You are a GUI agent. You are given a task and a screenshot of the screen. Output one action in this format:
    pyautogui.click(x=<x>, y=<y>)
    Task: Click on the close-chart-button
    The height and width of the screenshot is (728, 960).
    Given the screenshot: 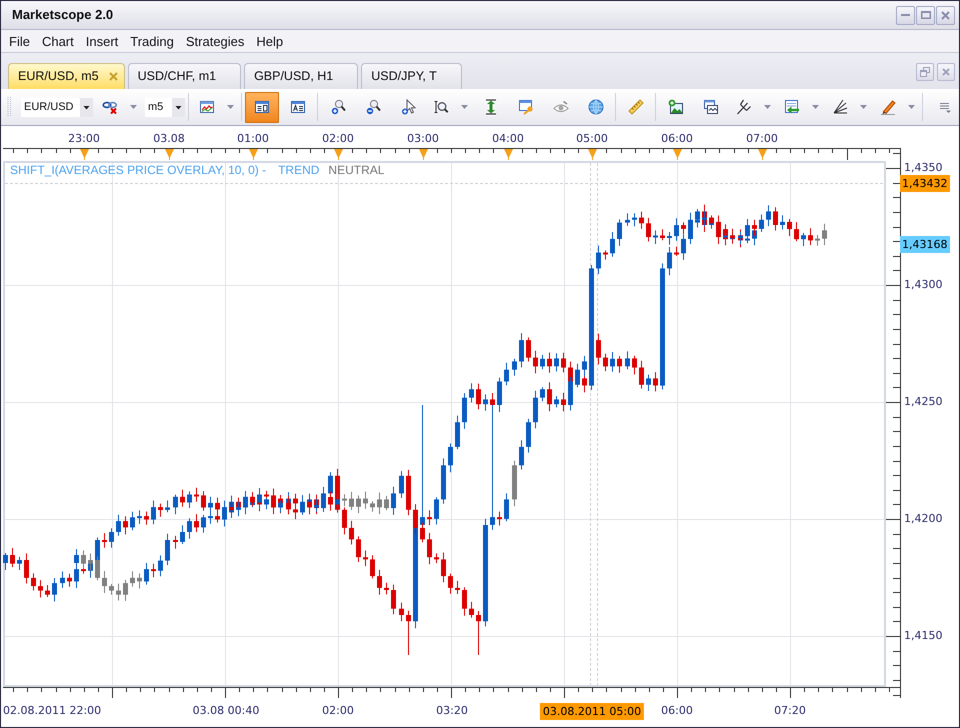 What is the action you would take?
    pyautogui.click(x=946, y=72)
    